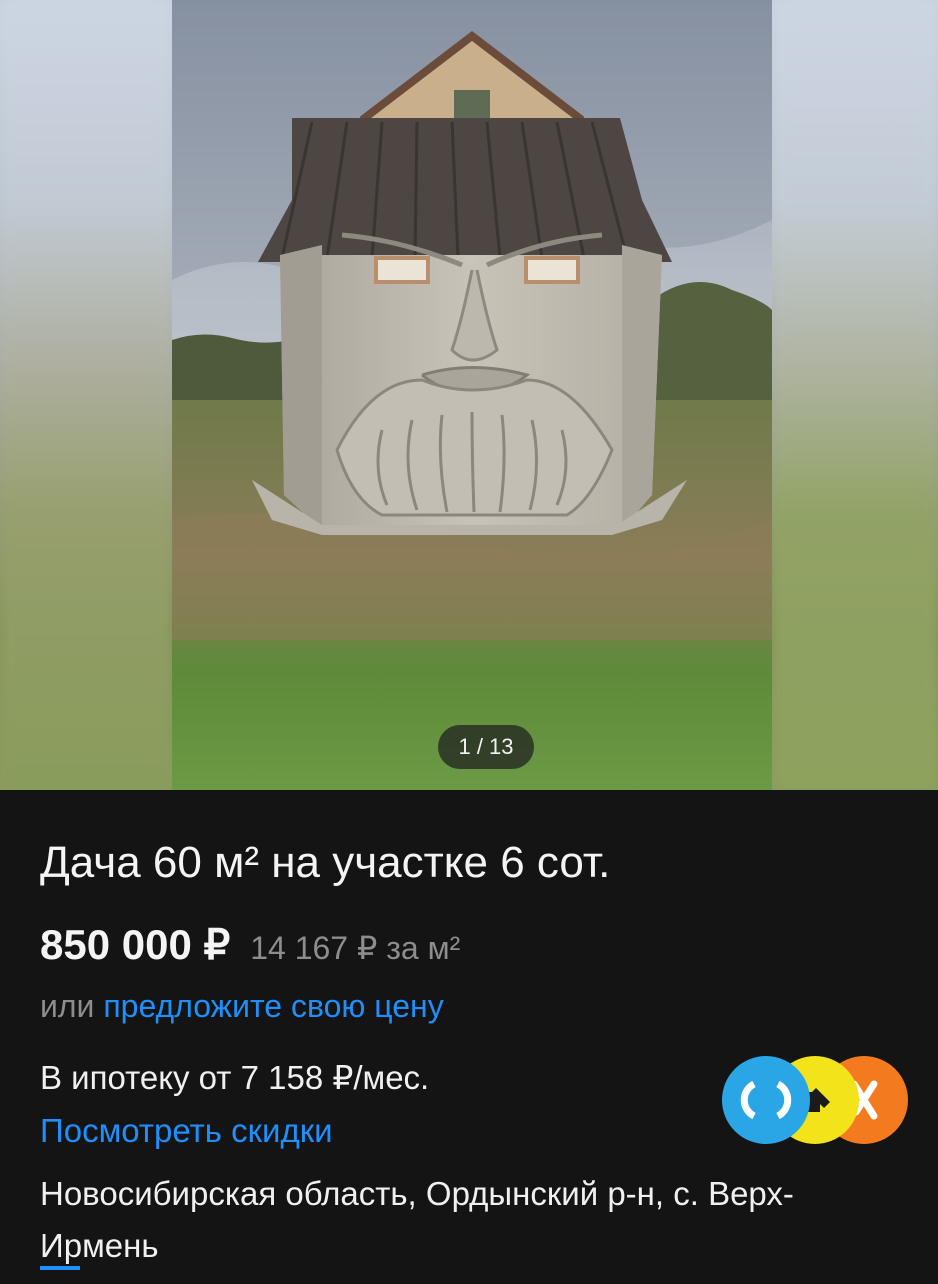  Describe the element at coordinates (766, 1100) in the screenshot. I see `blue-bank-icon` at that location.